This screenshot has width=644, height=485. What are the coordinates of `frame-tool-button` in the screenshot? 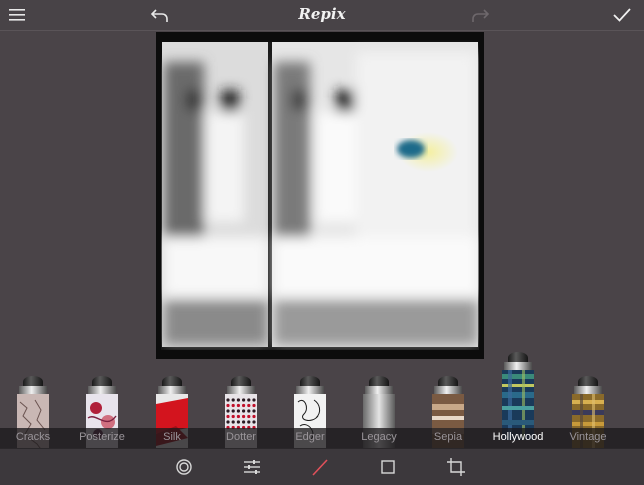 It's located at (388, 467).